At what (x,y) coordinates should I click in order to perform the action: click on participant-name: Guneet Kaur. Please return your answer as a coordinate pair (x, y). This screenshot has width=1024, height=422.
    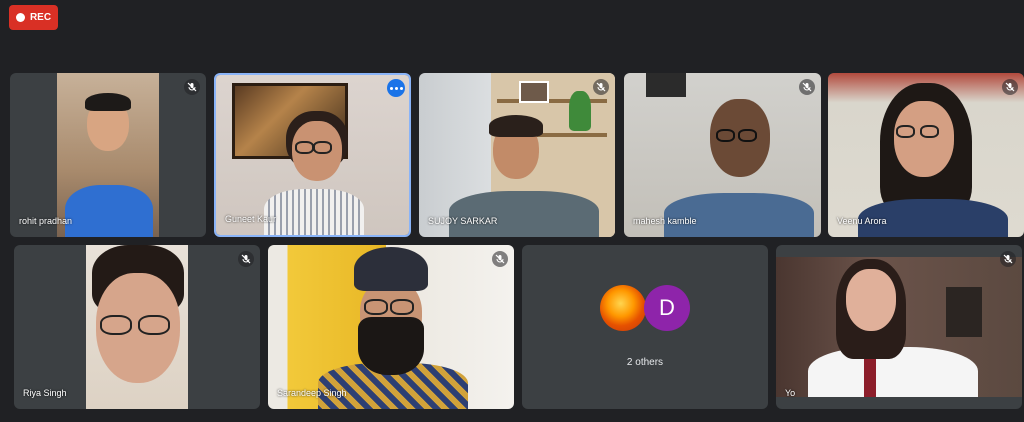
    Looking at the image, I should click on (251, 219).